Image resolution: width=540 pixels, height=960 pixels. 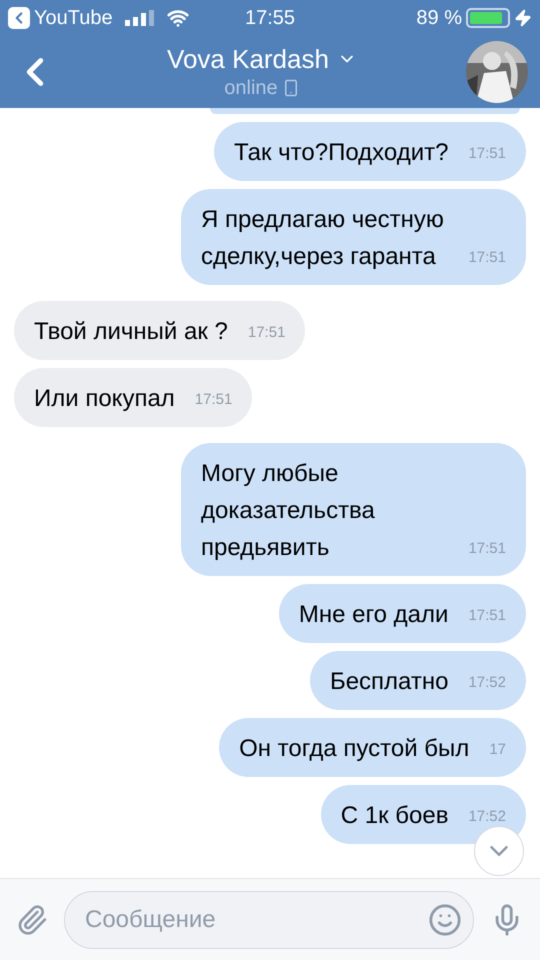 What do you see at coordinates (269, 919) in the screenshot?
I see `message-input: Сообщение` at bounding box center [269, 919].